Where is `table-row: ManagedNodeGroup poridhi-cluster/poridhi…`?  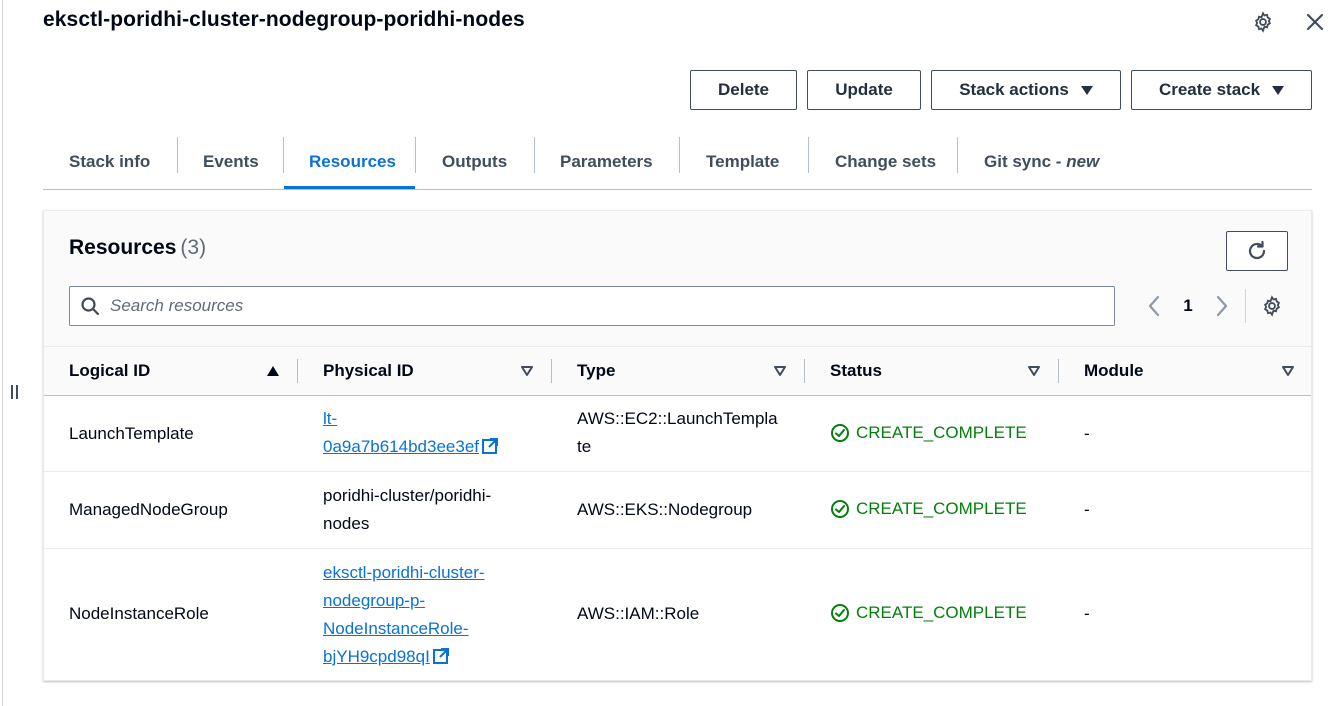
table-row: ManagedNodeGroup poridhi-cluster/poridhi… is located at coordinates (677, 510).